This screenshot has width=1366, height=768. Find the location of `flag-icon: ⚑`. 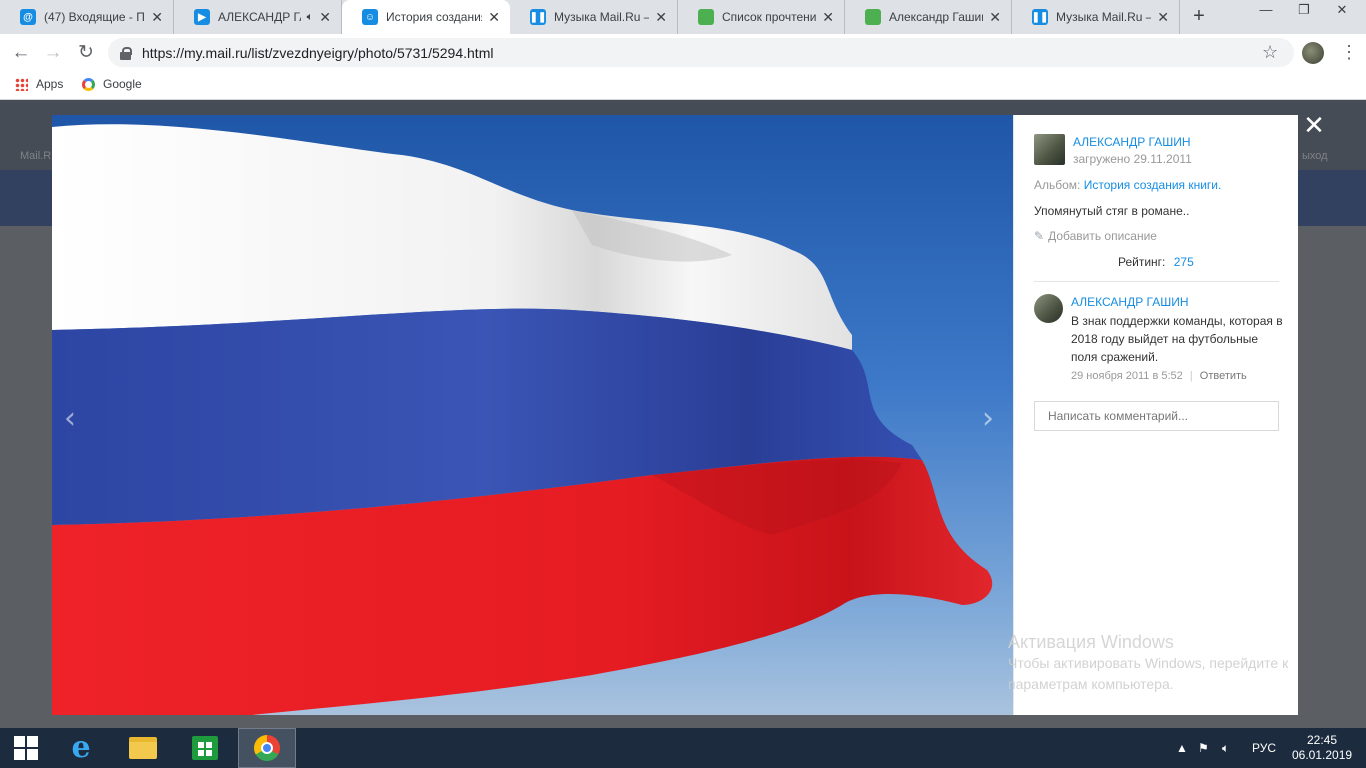

flag-icon: ⚑ is located at coordinates (1203, 748).